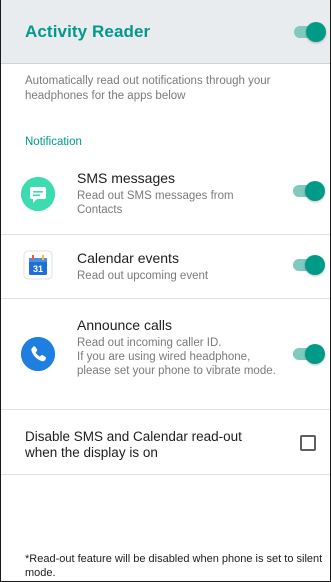 Image resolution: width=331 pixels, height=582 pixels. I want to click on svg-text: 31, so click(38, 269).